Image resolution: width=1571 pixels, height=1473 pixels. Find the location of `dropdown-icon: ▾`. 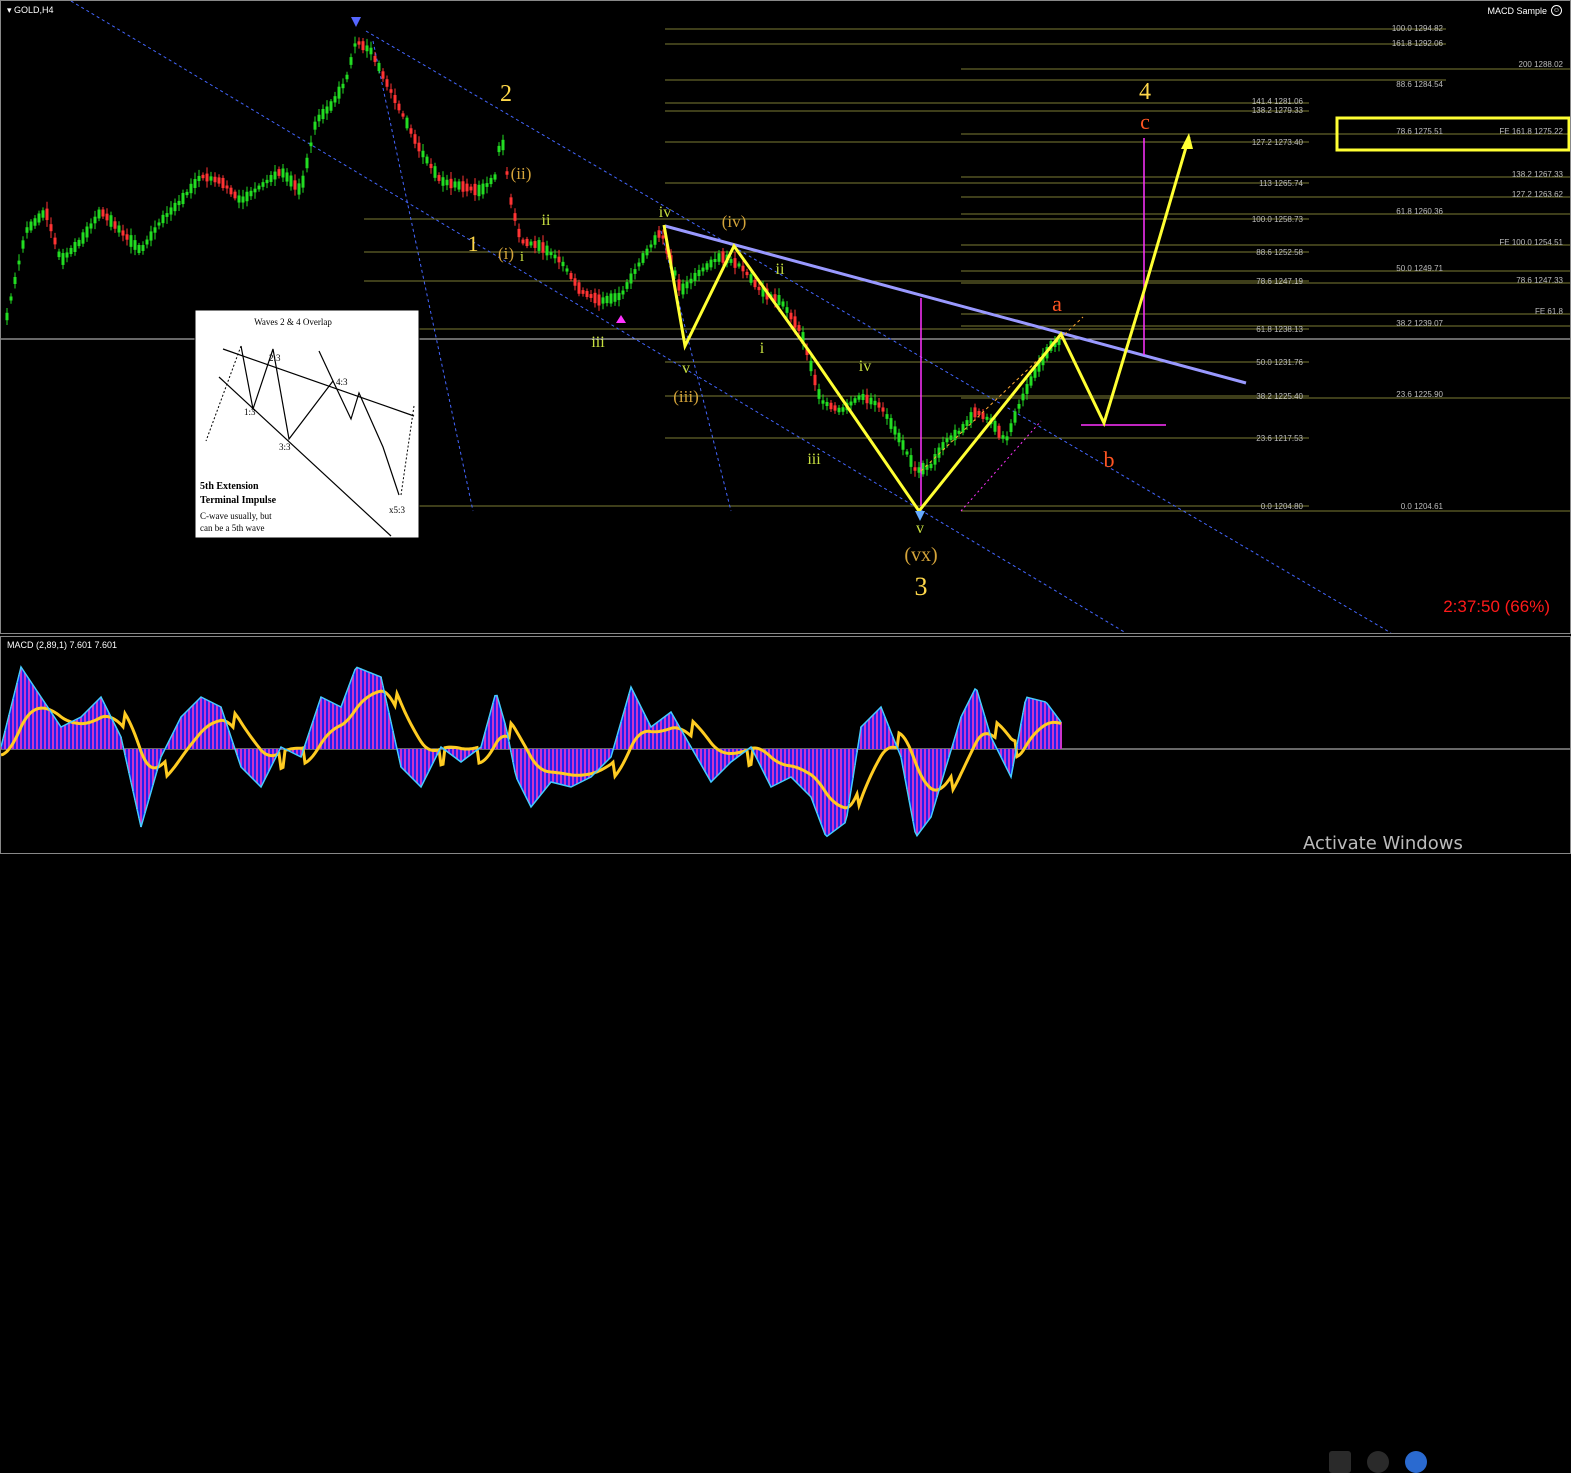

dropdown-icon: ▾ is located at coordinates (9, 10).